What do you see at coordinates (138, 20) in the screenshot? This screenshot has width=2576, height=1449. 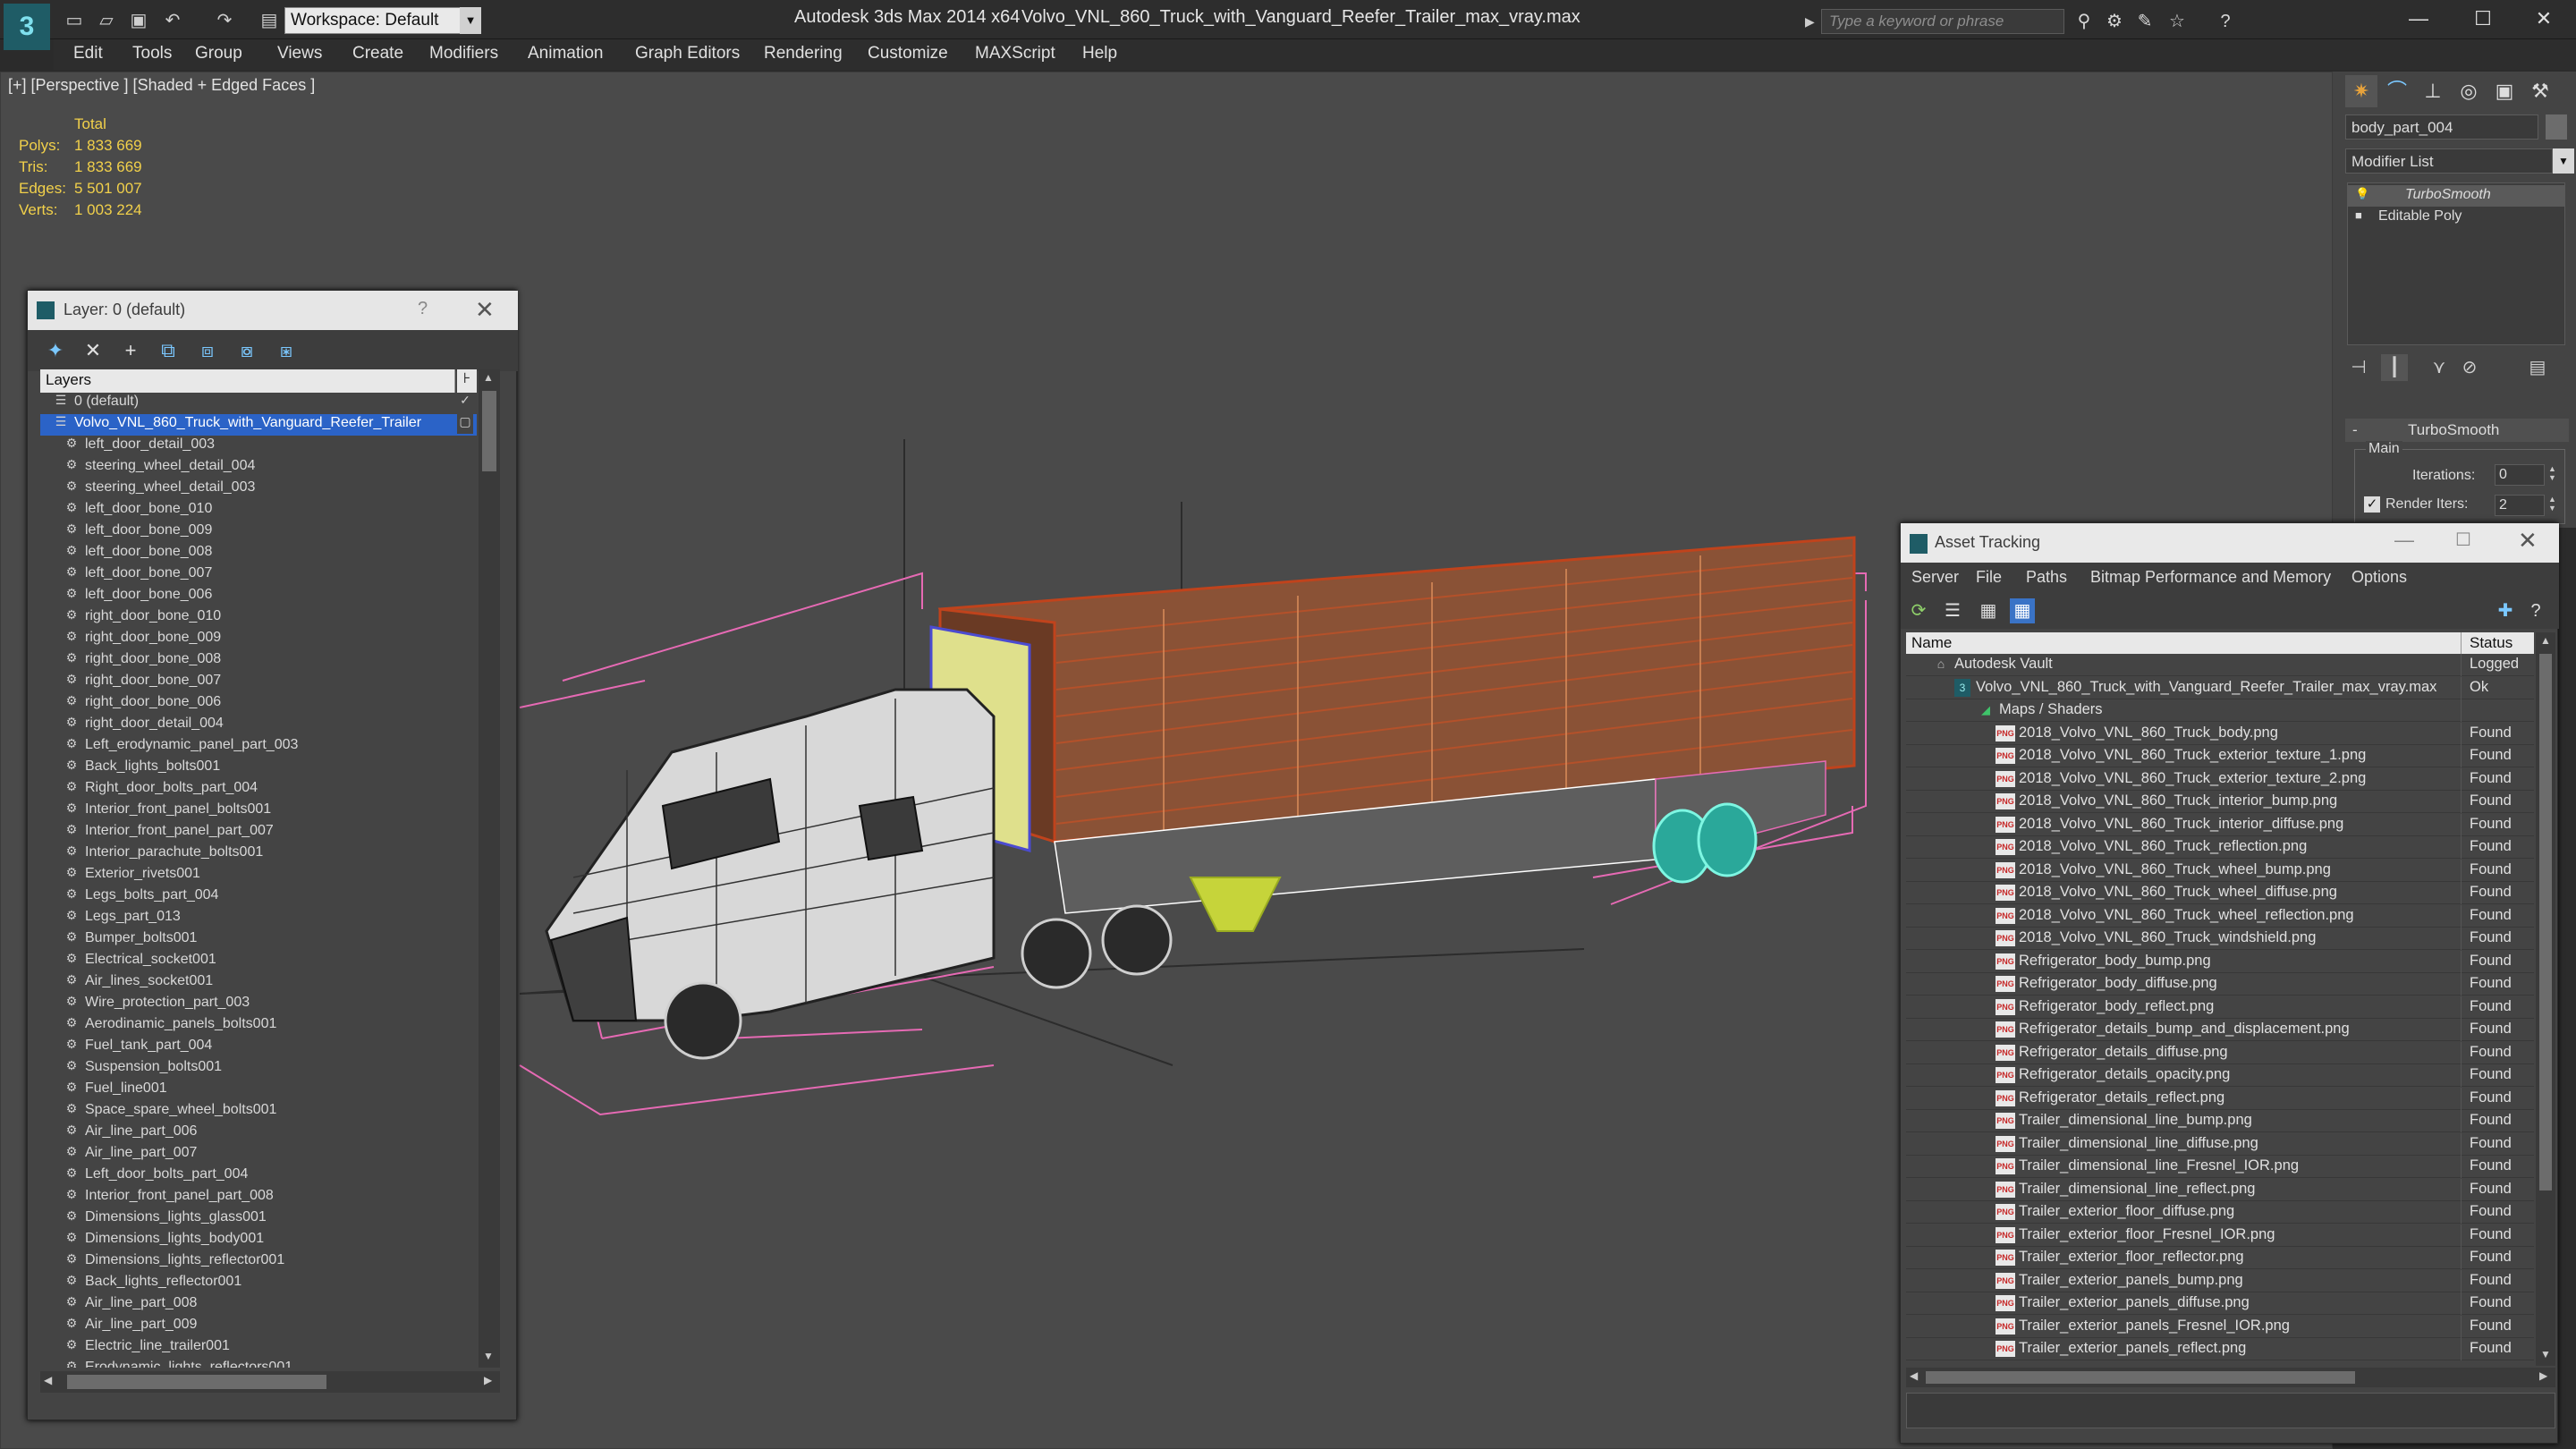 I see `save-file-icon: ▣` at bounding box center [138, 20].